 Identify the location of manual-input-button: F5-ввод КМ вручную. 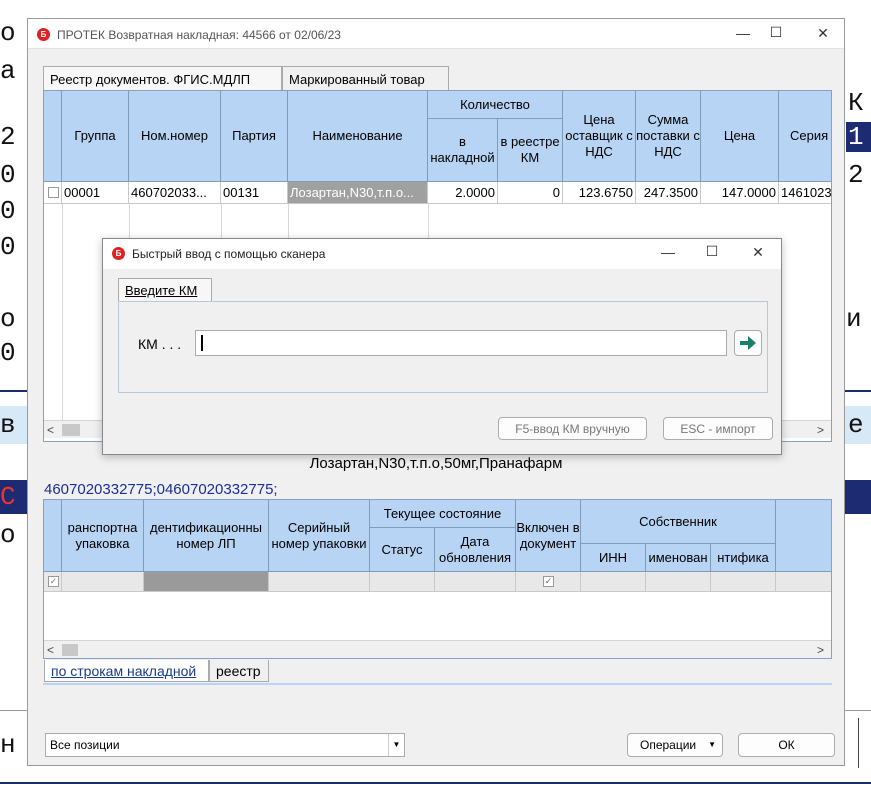
(572, 428).